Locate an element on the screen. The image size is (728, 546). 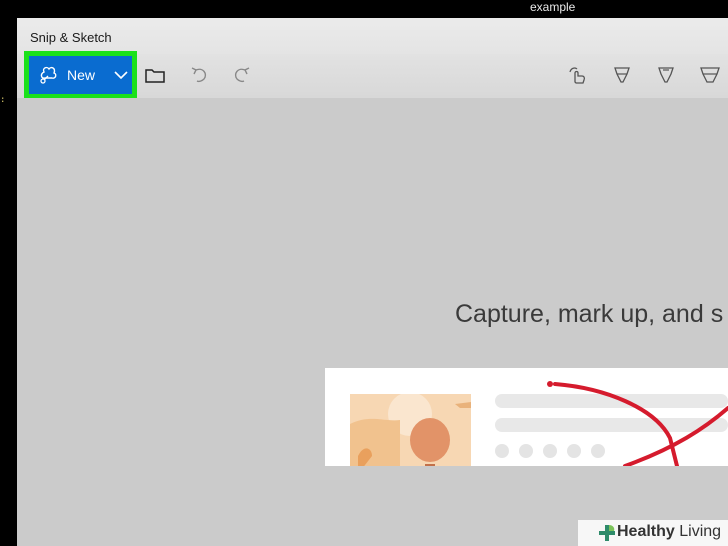
new-button: New is located at coordinates (80, 75).